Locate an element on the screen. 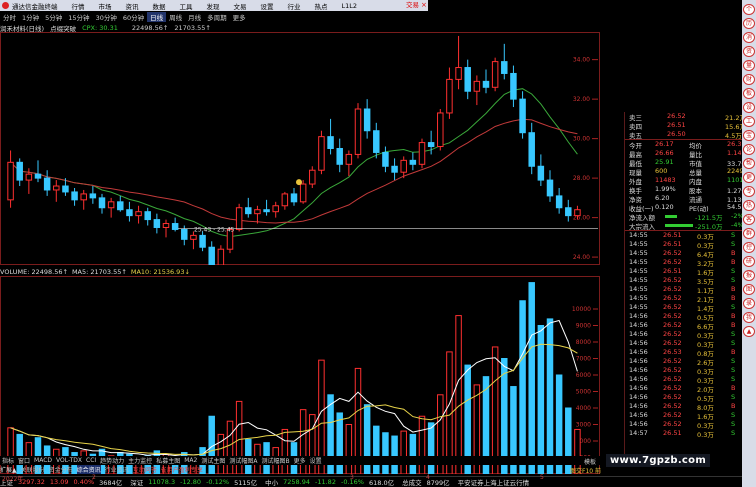 This screenshot has width=756, height=487. menu-news: 资讯 is located at coordinates (132, 6).